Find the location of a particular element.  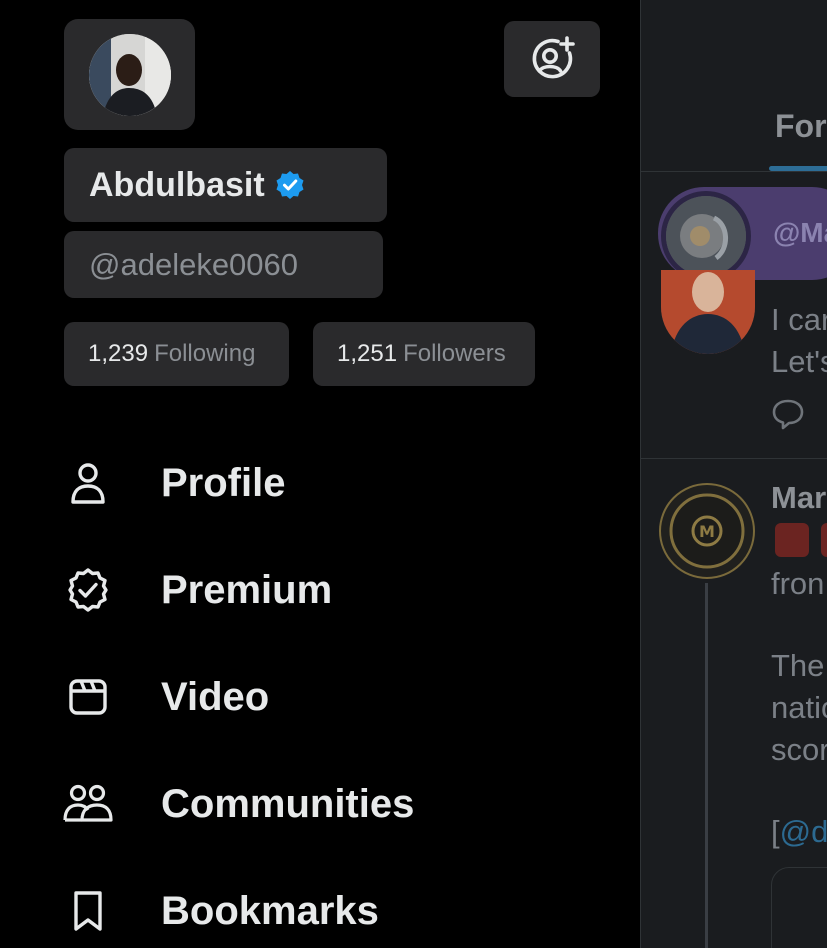

menu-item-premium: Premium is located at coordinates (320, 590).